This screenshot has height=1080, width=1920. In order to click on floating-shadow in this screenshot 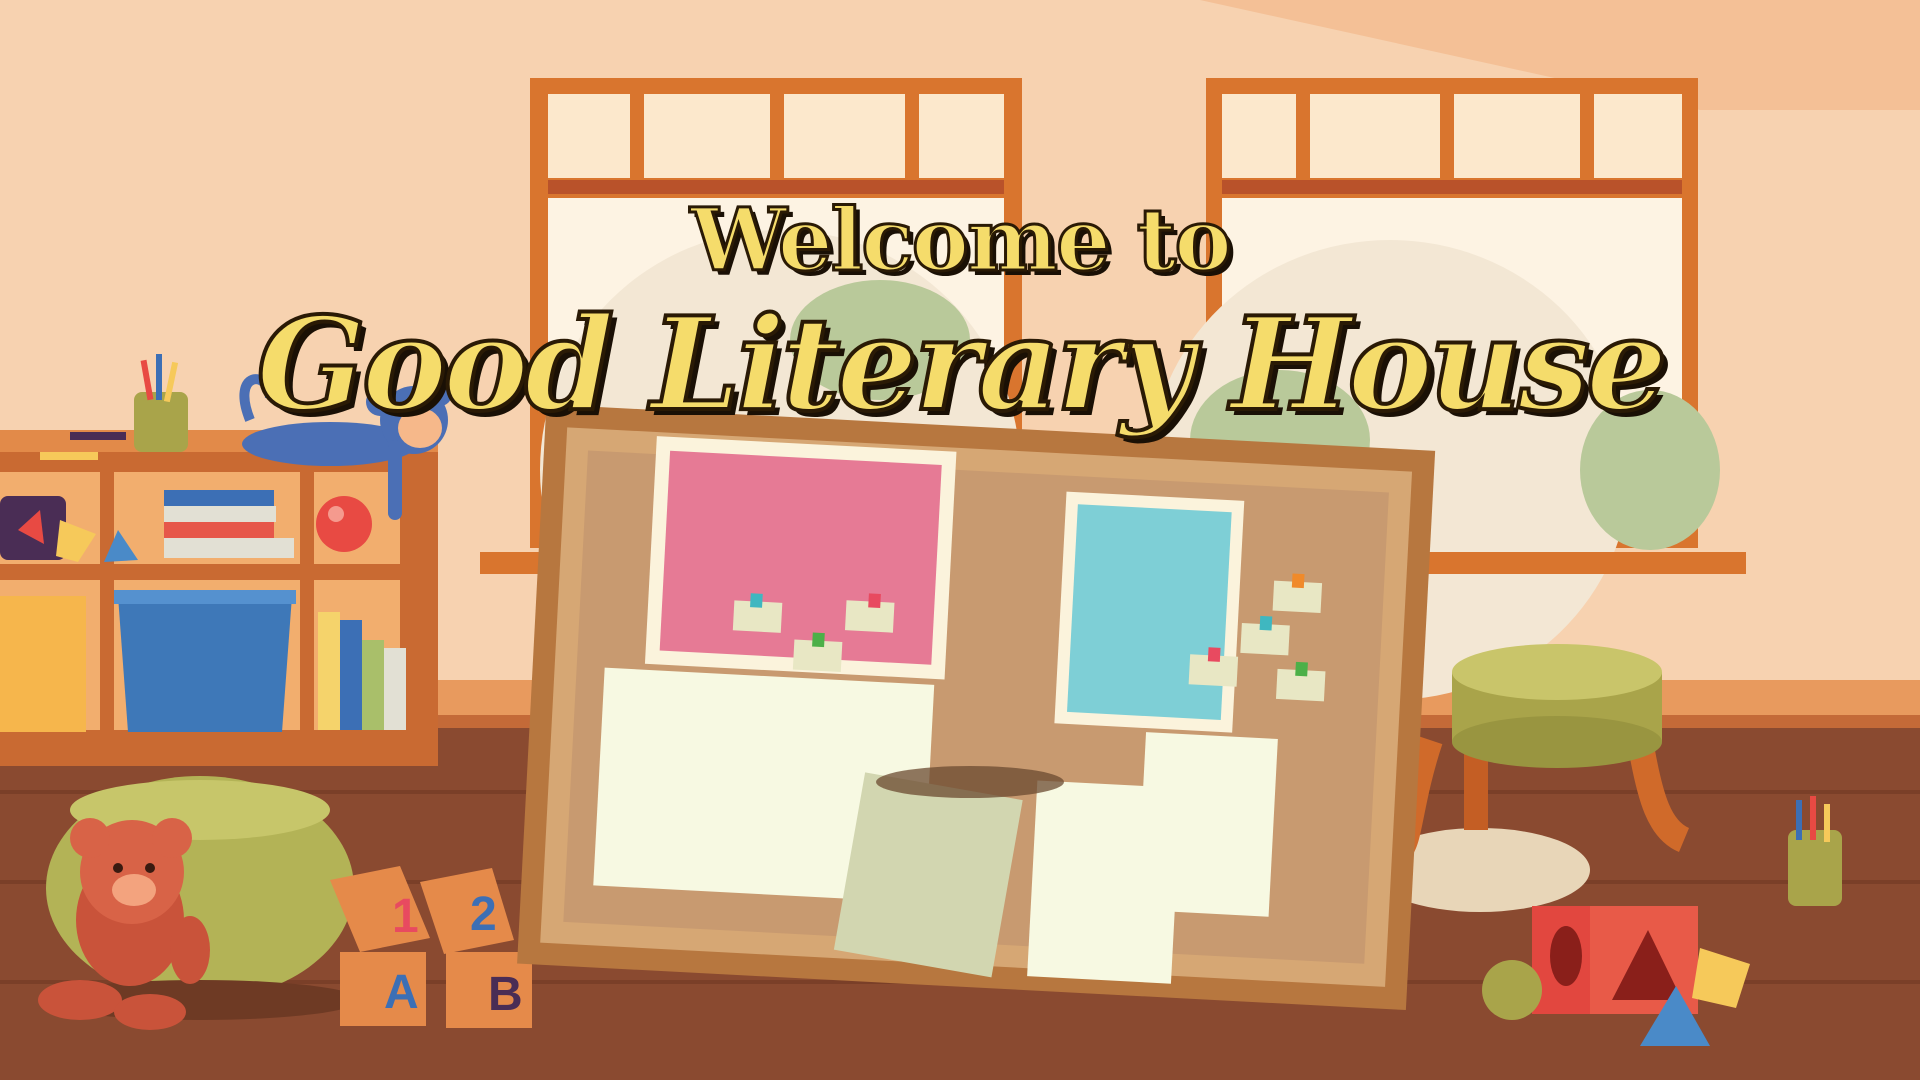, I will do `click(970, 782)`.